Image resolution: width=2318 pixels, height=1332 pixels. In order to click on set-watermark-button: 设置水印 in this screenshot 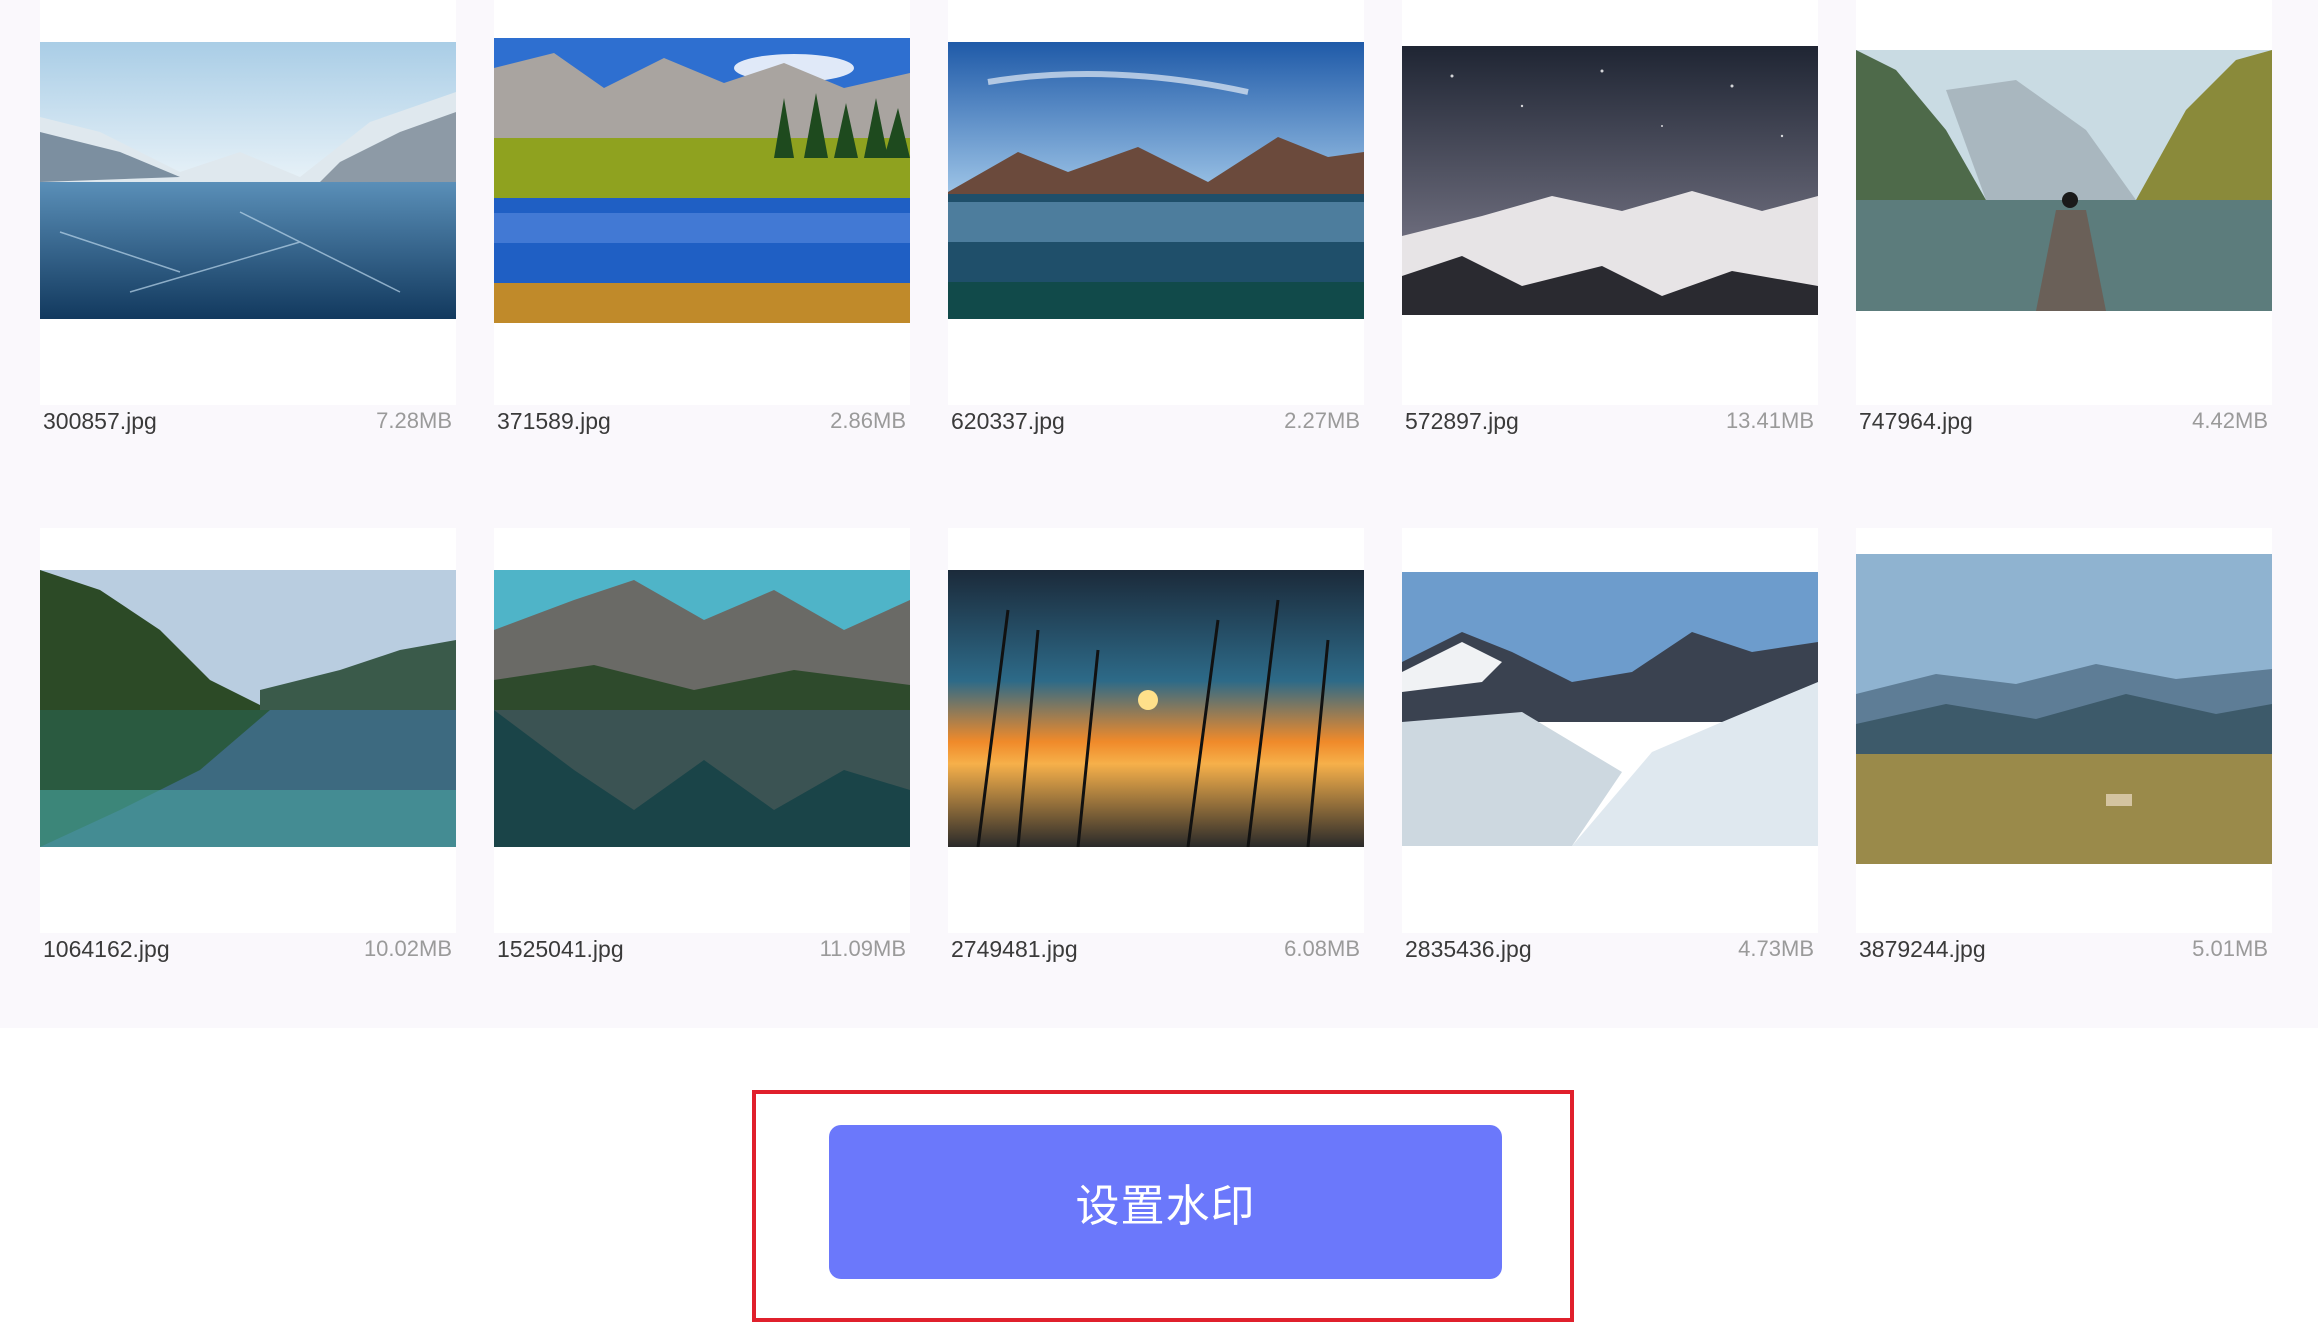, I will do `click(1165, 1202)`.